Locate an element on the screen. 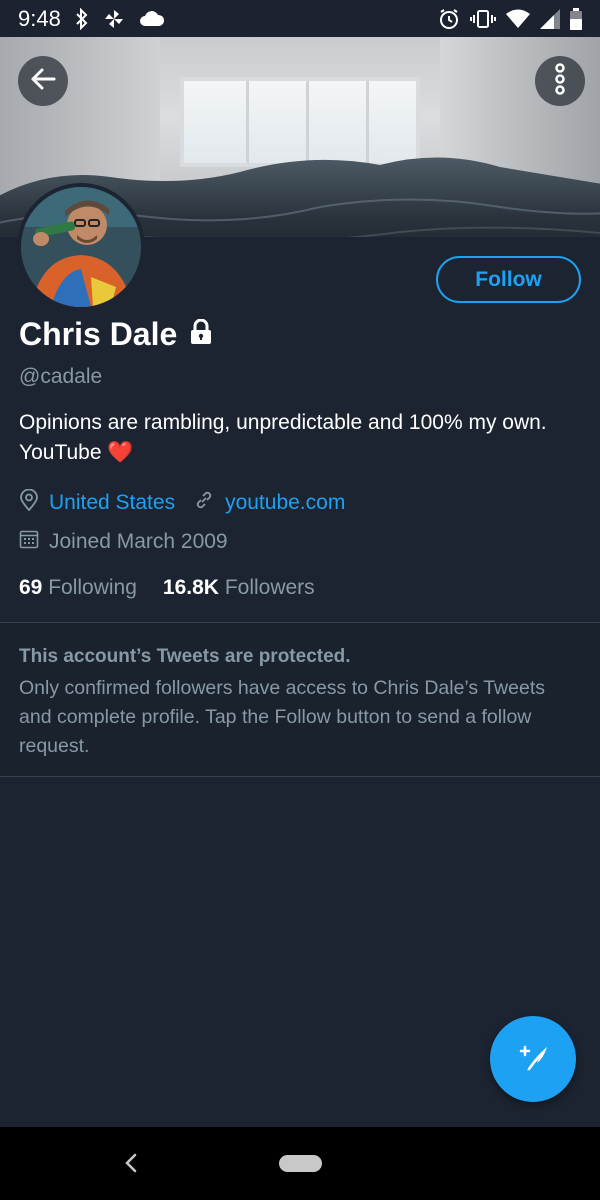  joined-row: Joined March 2009 is located at coordinates (132, 542).